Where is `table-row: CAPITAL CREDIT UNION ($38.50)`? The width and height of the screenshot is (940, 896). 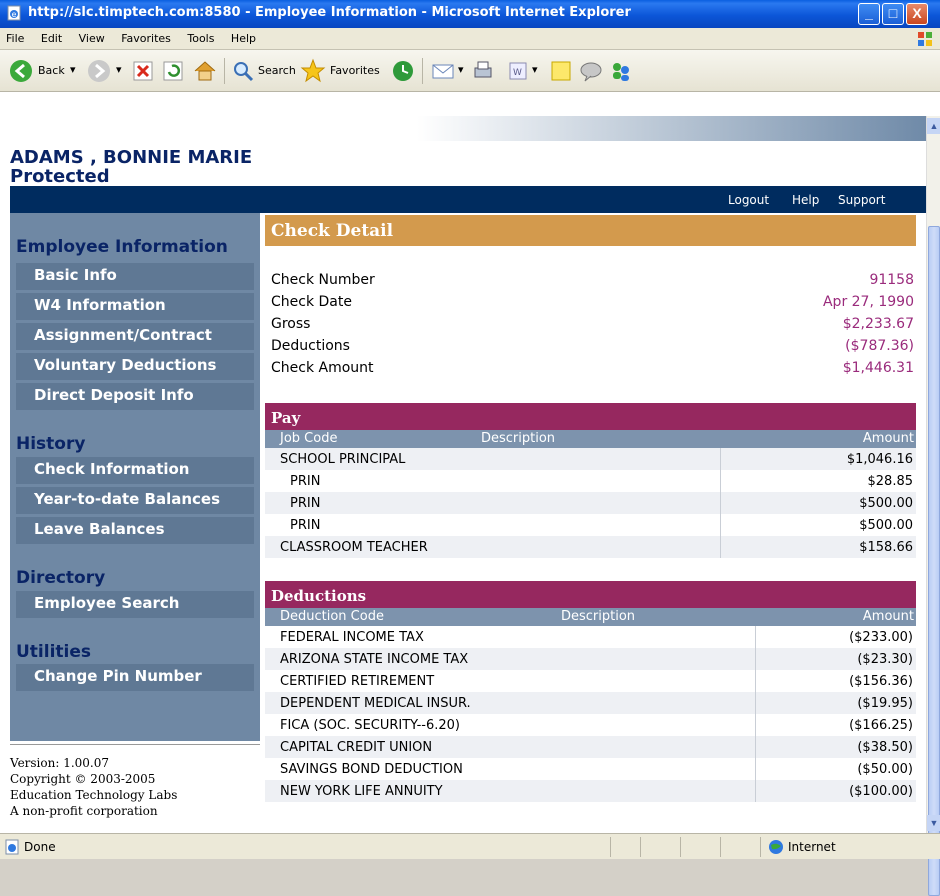 table-row: CAPITAL CREDIT UNION ($38.50) is located at coordinates (590, 747).